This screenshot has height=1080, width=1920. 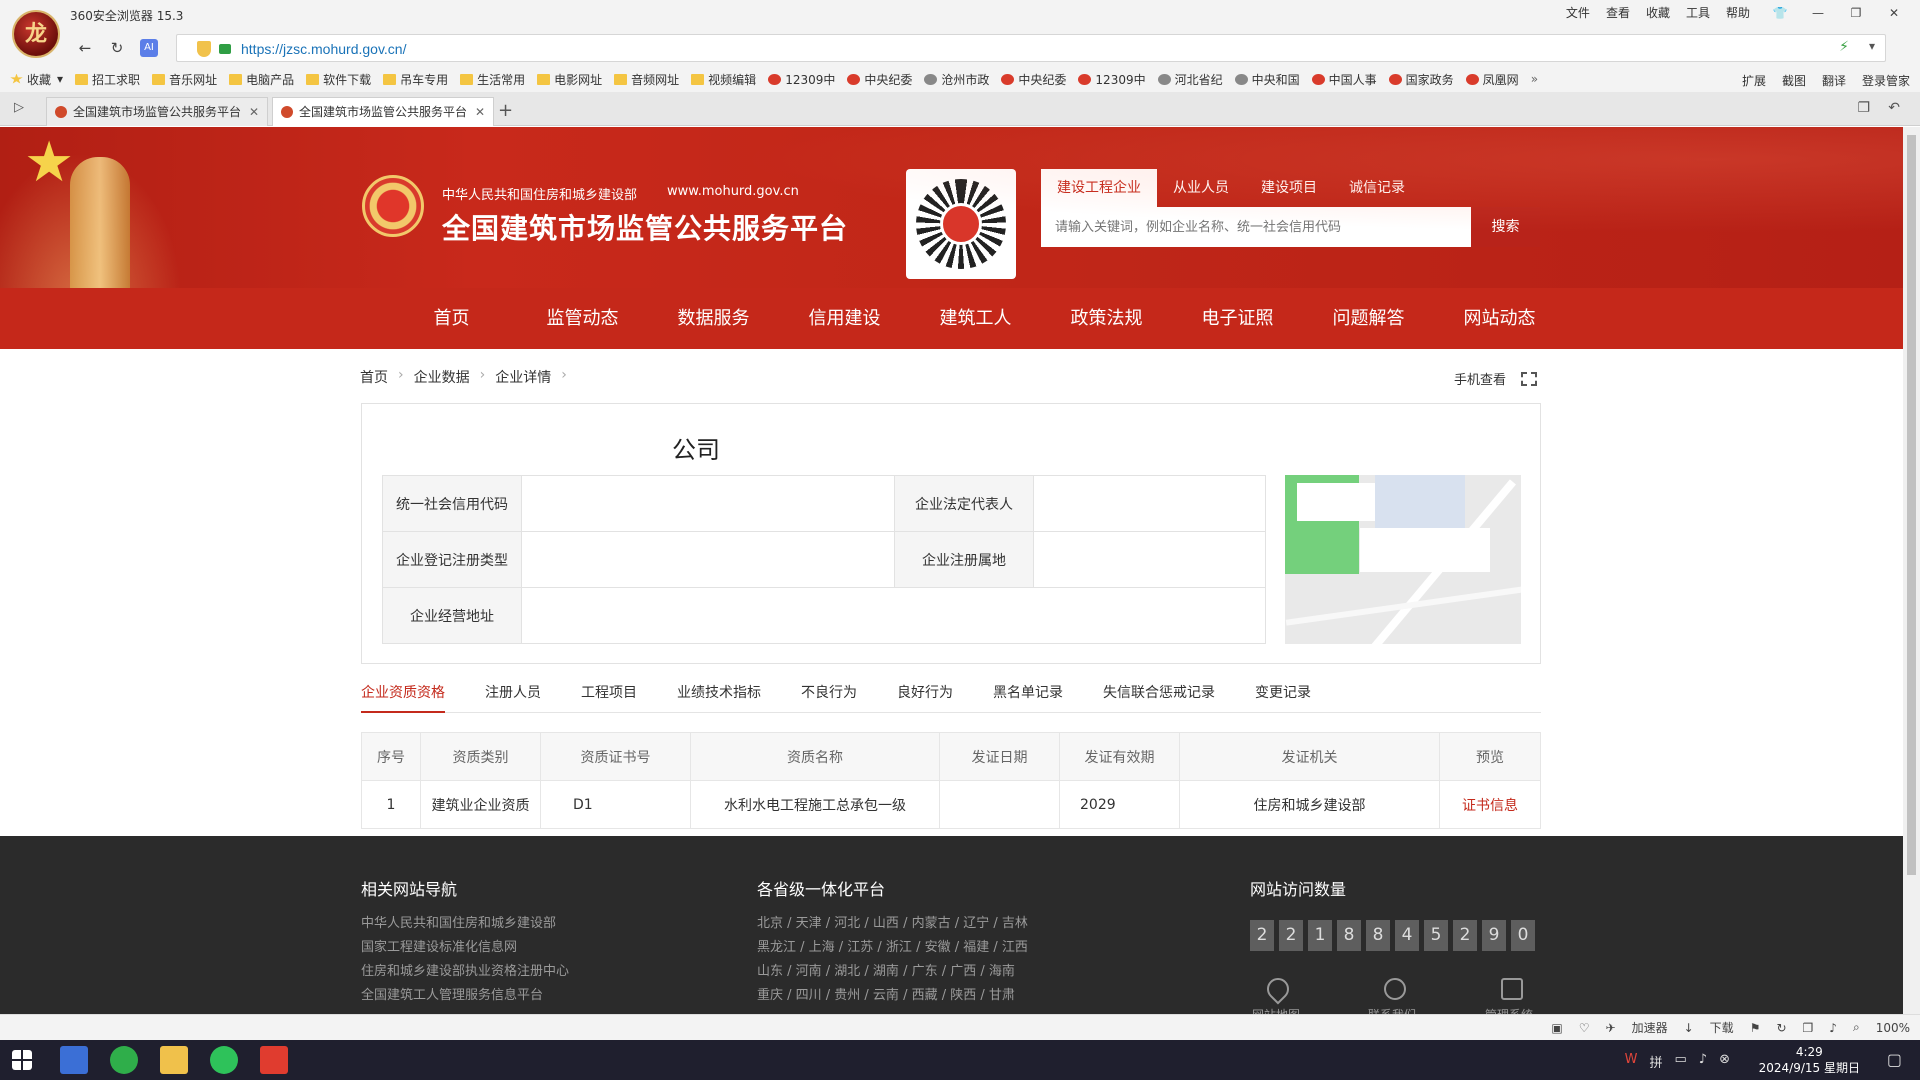 What do you see at coordinates (149, 48) in the screenshot?
I see `ai-icon: AI` at bounding box center [149, 48].